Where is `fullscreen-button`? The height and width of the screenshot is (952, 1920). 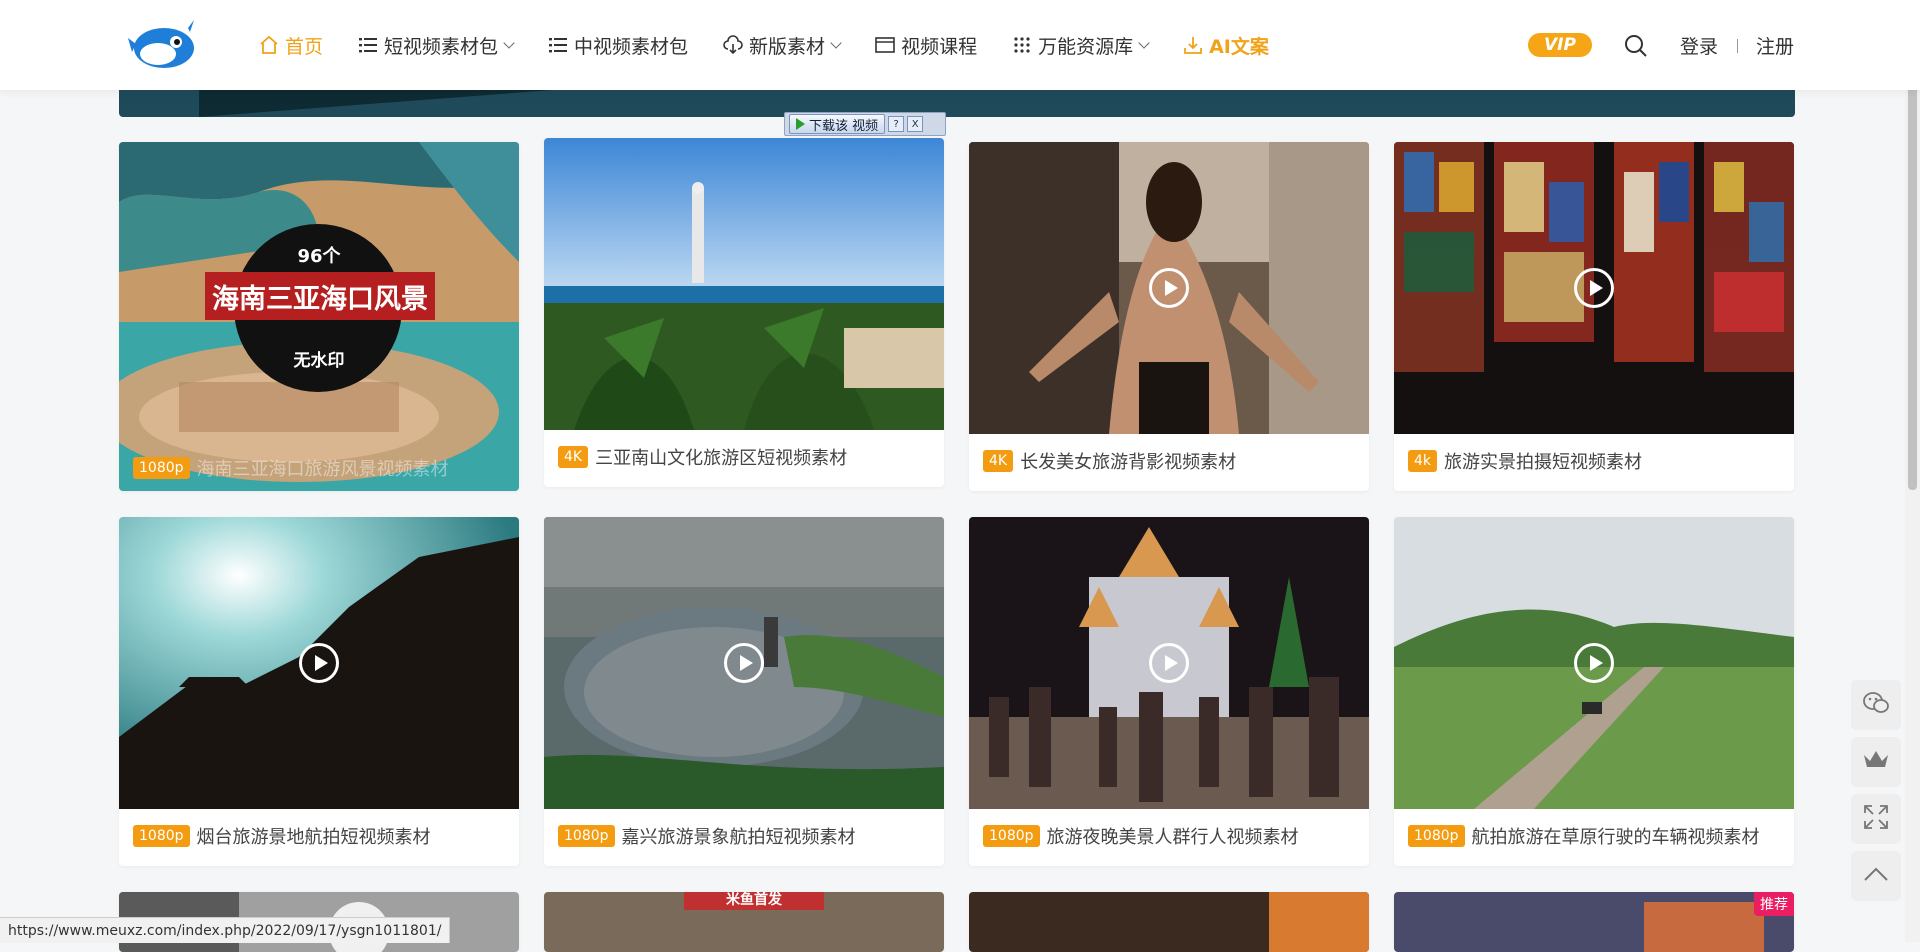
fullscreen-button is located at coordinates (1876, 819).